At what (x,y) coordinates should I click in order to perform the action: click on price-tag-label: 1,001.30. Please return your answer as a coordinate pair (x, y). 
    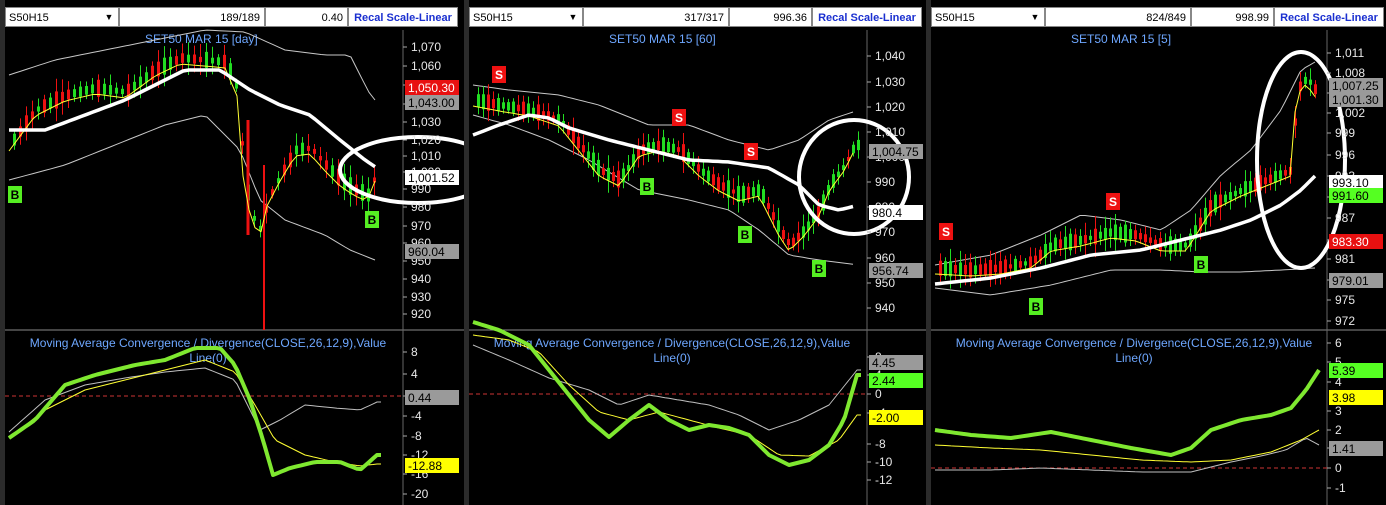
    Looking at the image, I should click on (1355, 100).